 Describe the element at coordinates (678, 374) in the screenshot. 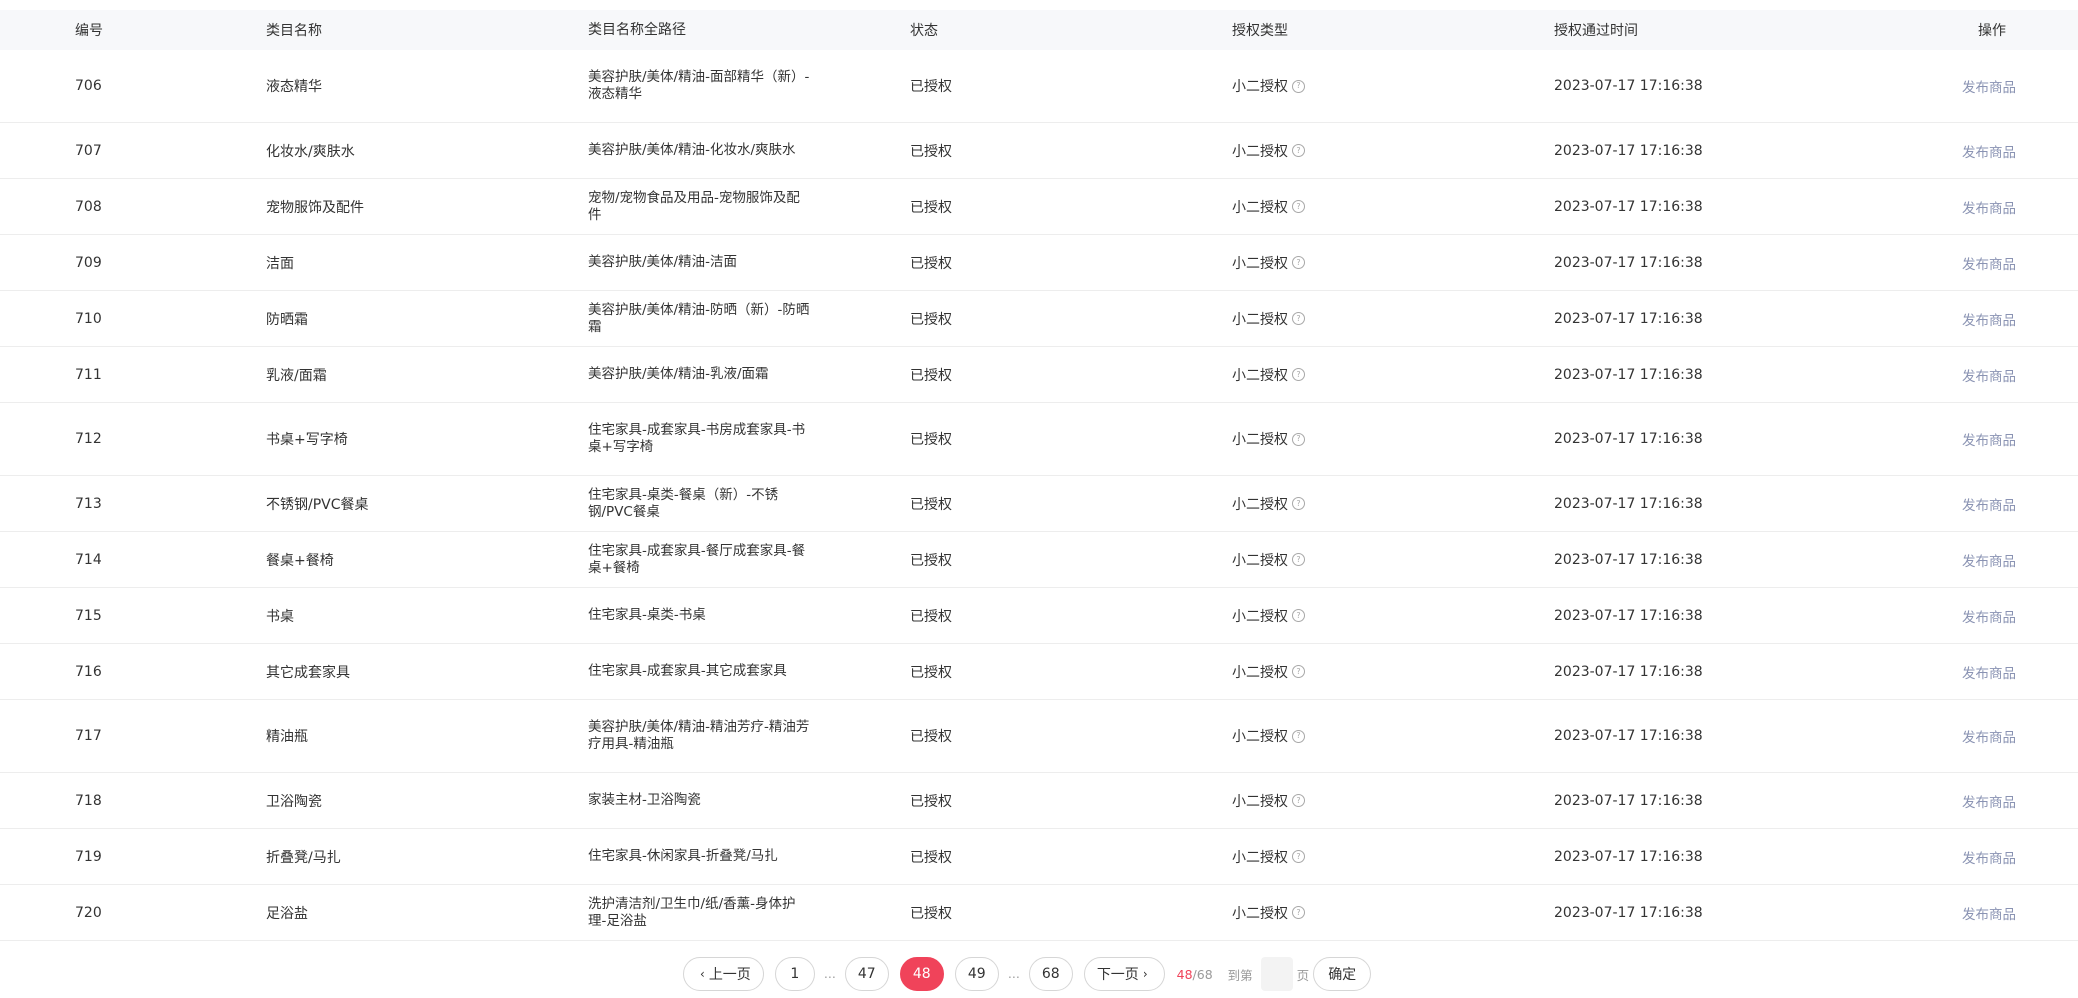

I see `cell-path: 美容护肤/美体/精油-乳液/面霜` at that location.